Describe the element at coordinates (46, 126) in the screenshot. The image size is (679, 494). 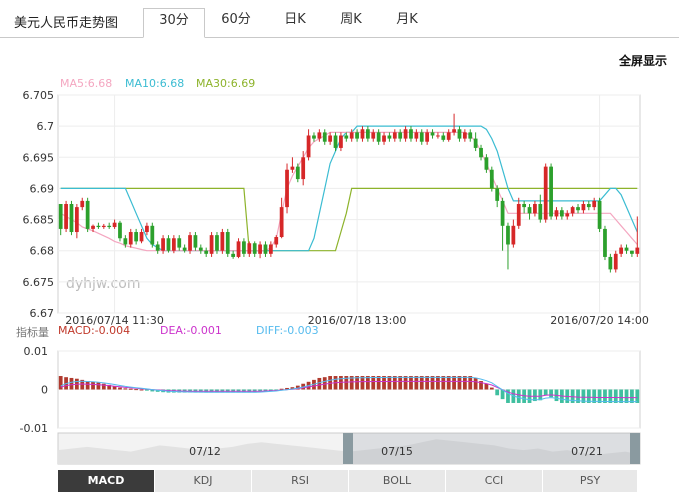
I see `y-tick-label: 6.7` at that location.